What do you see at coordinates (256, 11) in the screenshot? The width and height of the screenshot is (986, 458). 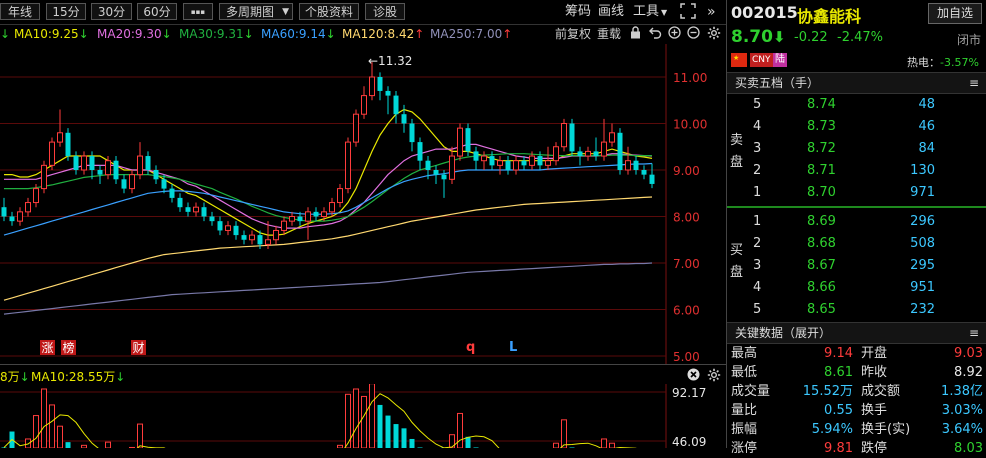 I see `multi-period-button: 多周期图 ▼` at bounding box center [256, 11].